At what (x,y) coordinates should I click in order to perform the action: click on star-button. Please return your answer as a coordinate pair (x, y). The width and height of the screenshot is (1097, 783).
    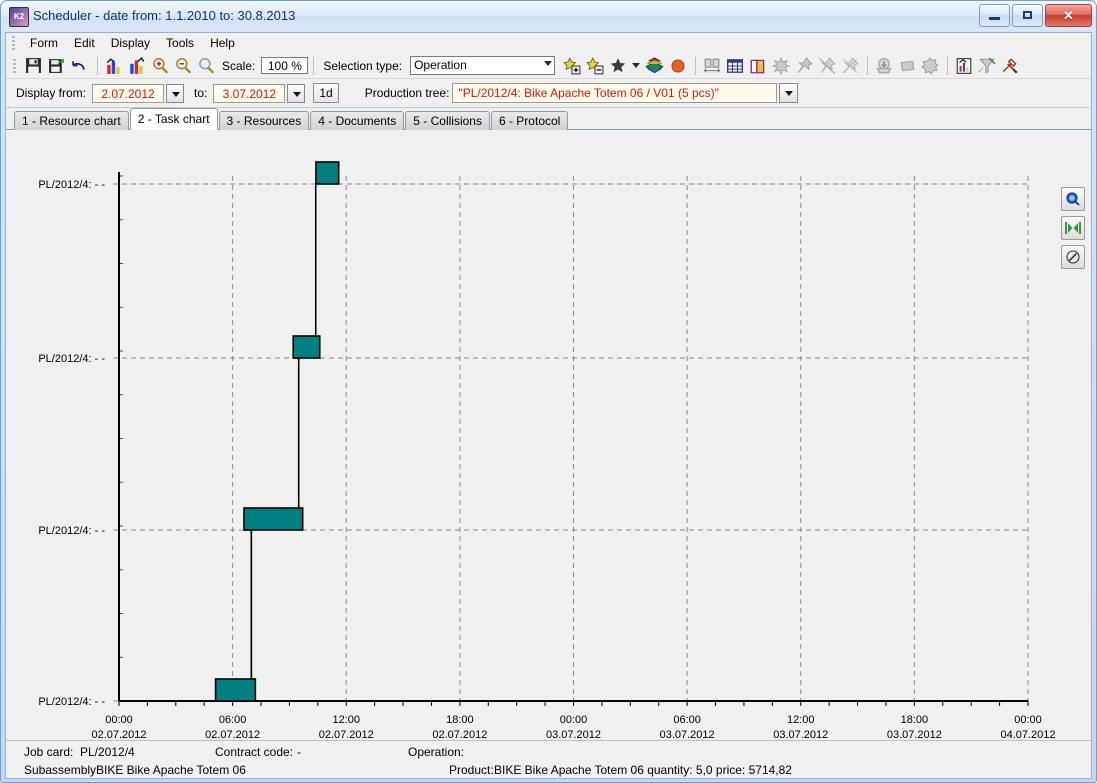
    Looking at the image, I should click on (617, 65).